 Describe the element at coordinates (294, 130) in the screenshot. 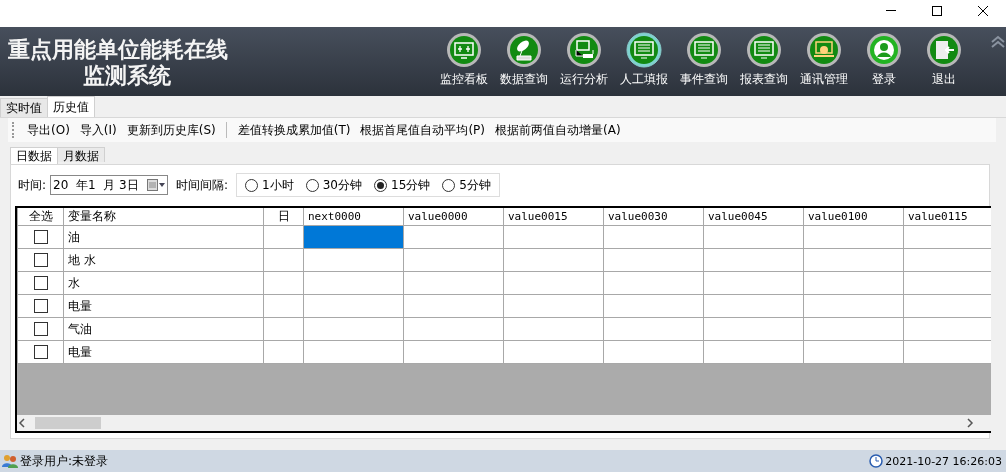

I see `toolbar-button: 差值转换成累加值(T)` at that location.